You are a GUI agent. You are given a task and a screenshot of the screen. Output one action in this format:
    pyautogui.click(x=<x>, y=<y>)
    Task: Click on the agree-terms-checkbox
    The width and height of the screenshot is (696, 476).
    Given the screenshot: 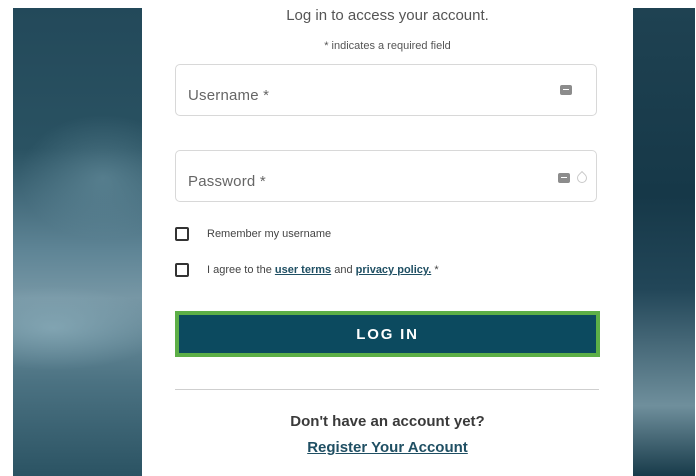 What is the action you would take?
    pyautogui.click(x=182, y=270)
    